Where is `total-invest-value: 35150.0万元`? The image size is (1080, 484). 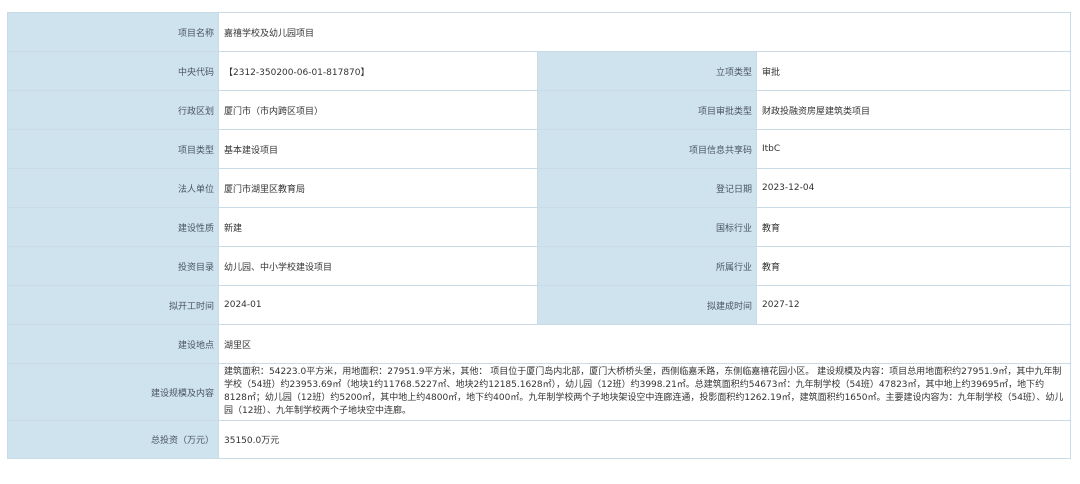
total-invest-value: 35150.0万元 is located at coordinates (644, 439).